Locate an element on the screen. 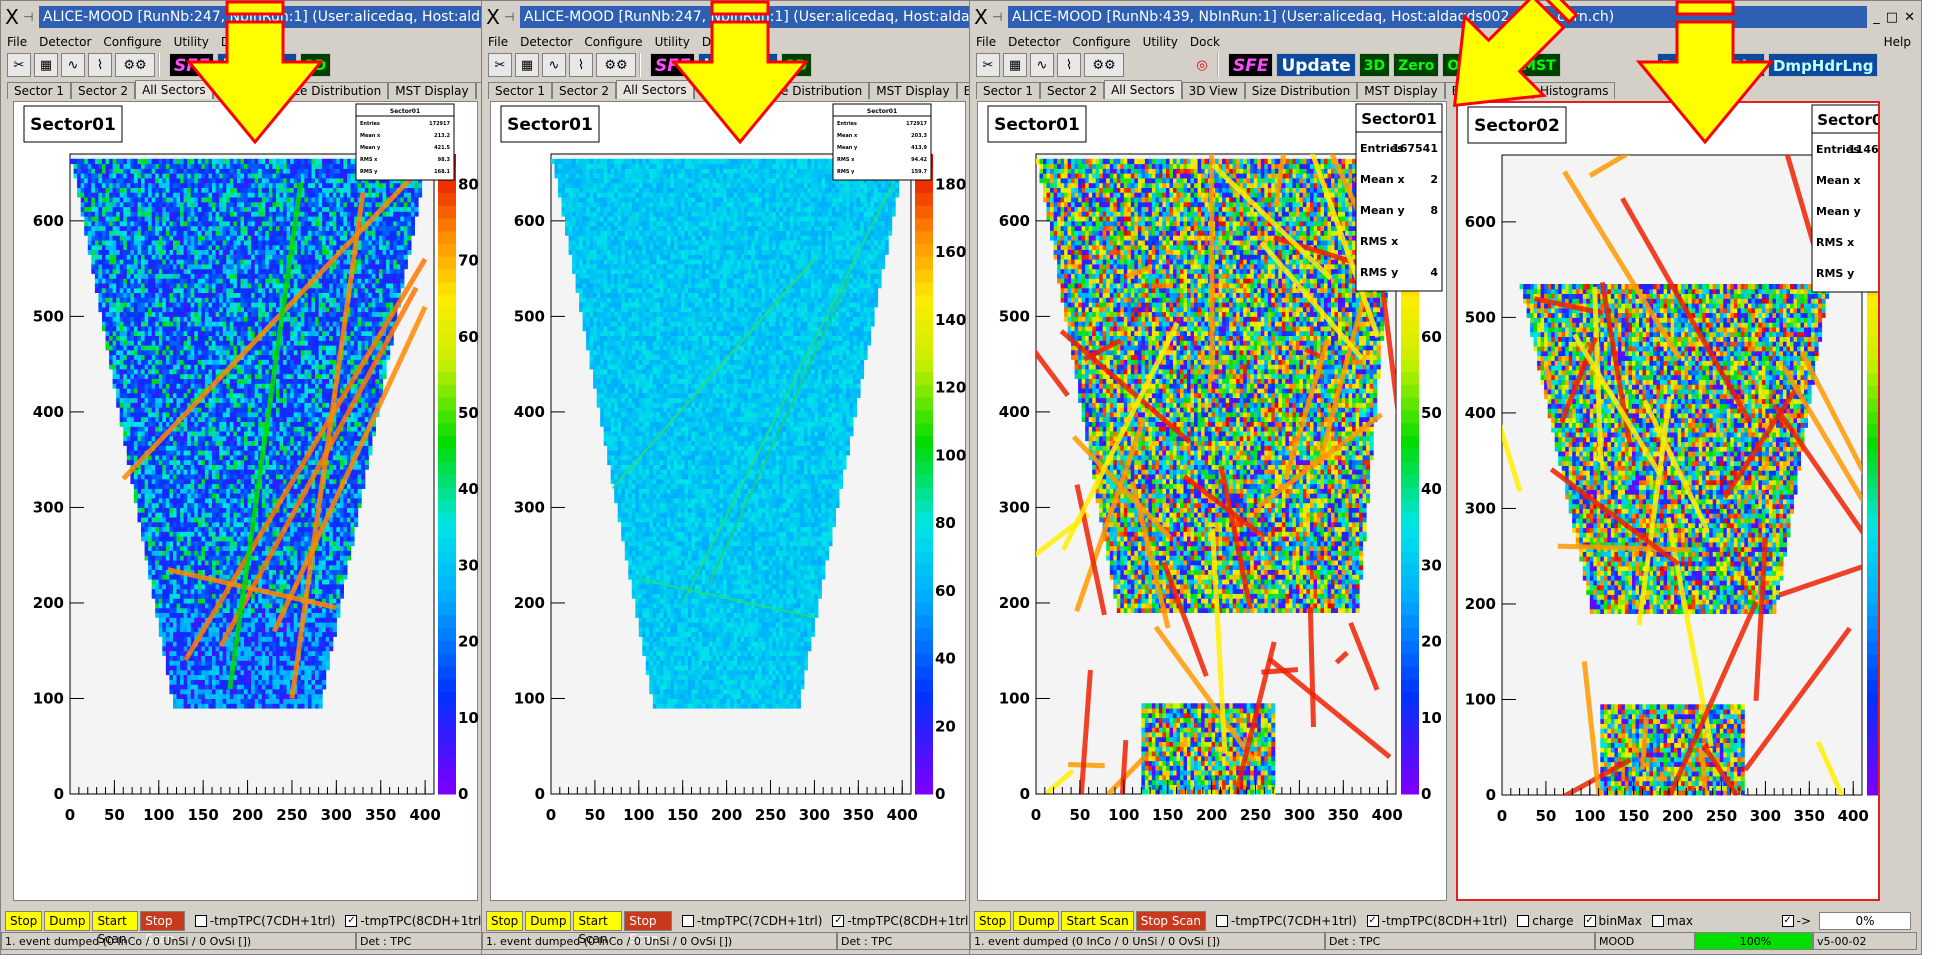  tab-size-distribution: Size Distribution is located at coordinates (332, 90).